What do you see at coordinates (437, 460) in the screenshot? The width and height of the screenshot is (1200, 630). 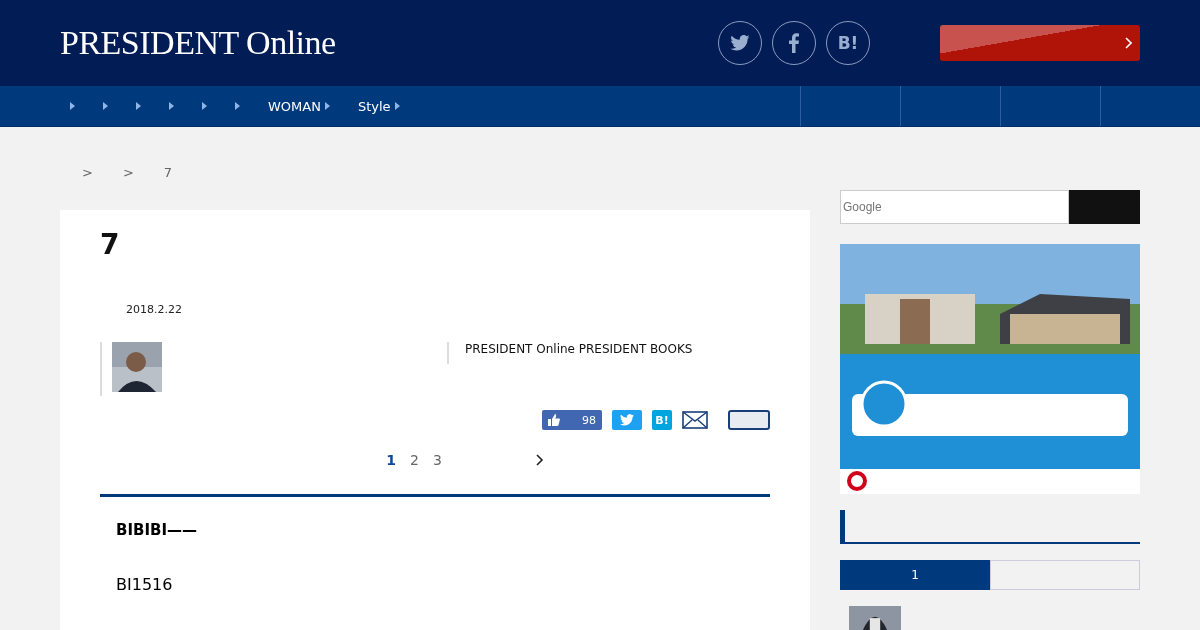 I see `page-link: 3` at bounding box center [437, 460].